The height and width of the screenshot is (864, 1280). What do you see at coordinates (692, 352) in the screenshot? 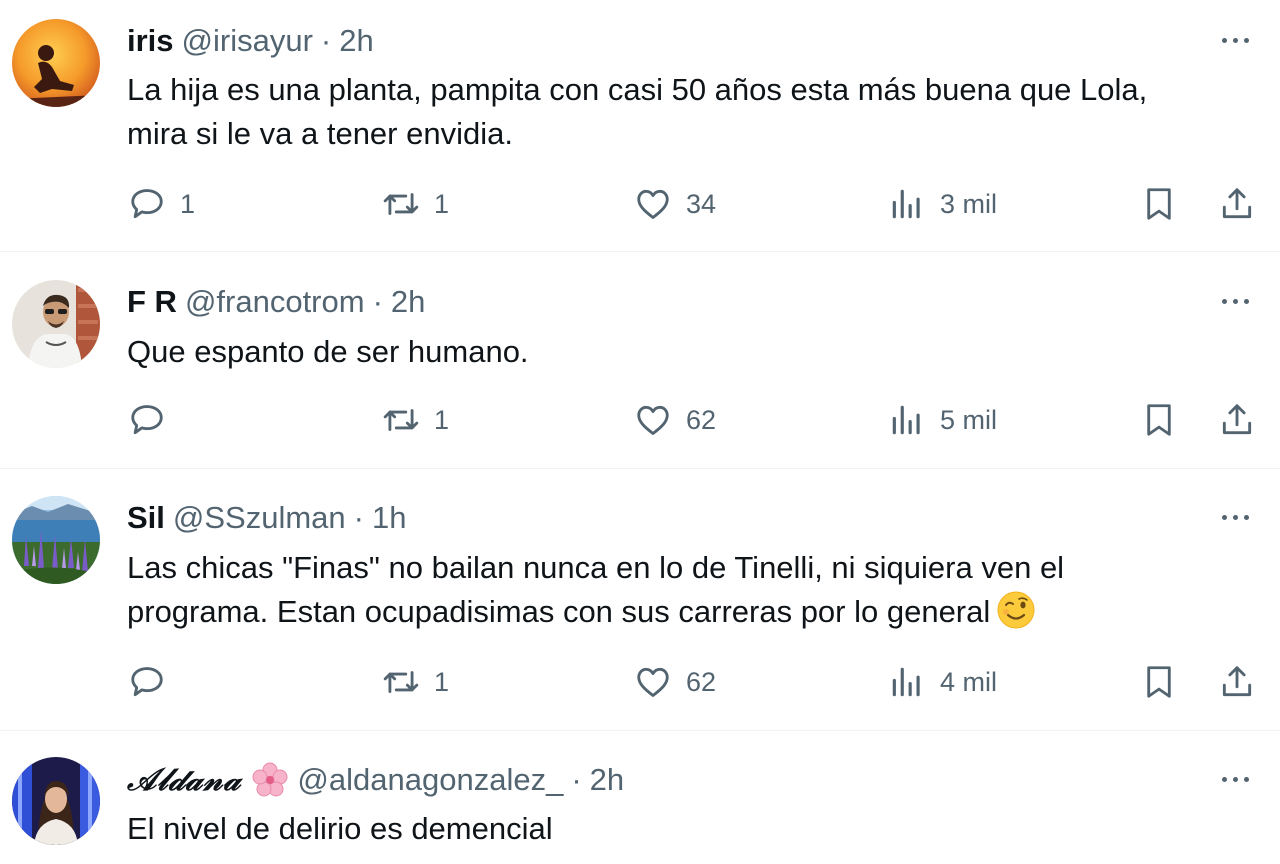
I see `tweet-text: Que espanto de ser humano.` at bounding box center [692, 352].